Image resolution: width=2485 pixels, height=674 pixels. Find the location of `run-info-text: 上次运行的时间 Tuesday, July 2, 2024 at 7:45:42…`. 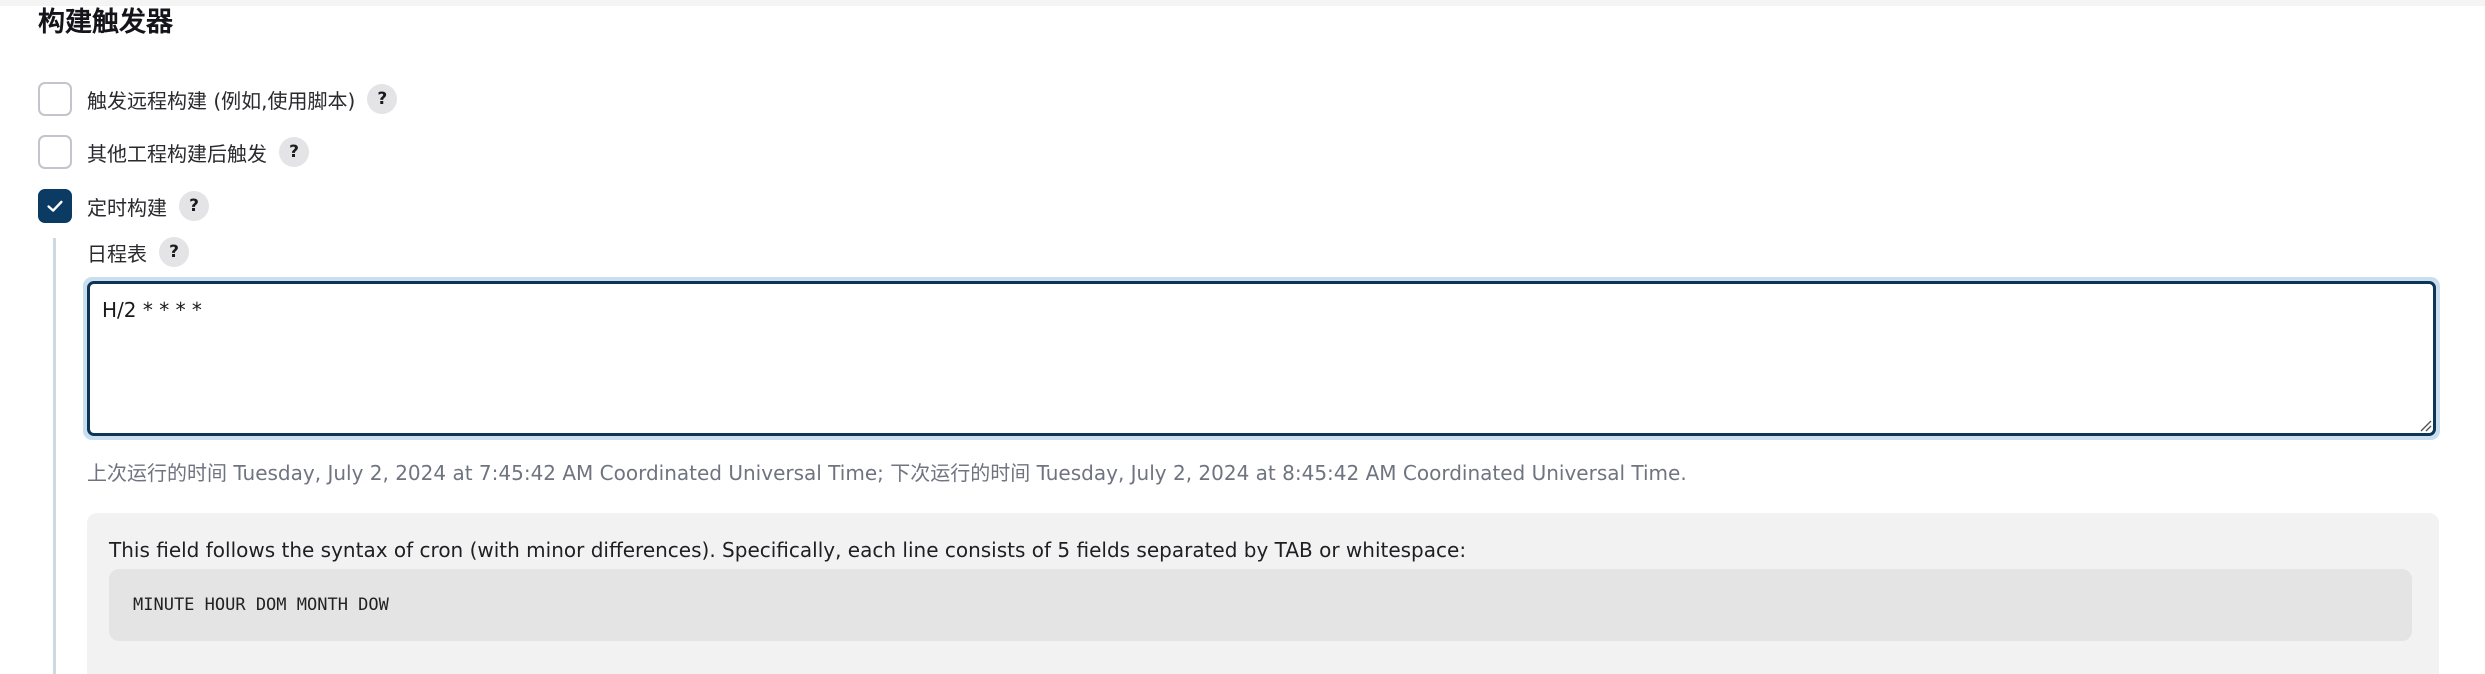

run-info-text: 上次运行的时间 Tuesday, July 2, 2024 at 7:45:42… is located at coordinates (887, 473).